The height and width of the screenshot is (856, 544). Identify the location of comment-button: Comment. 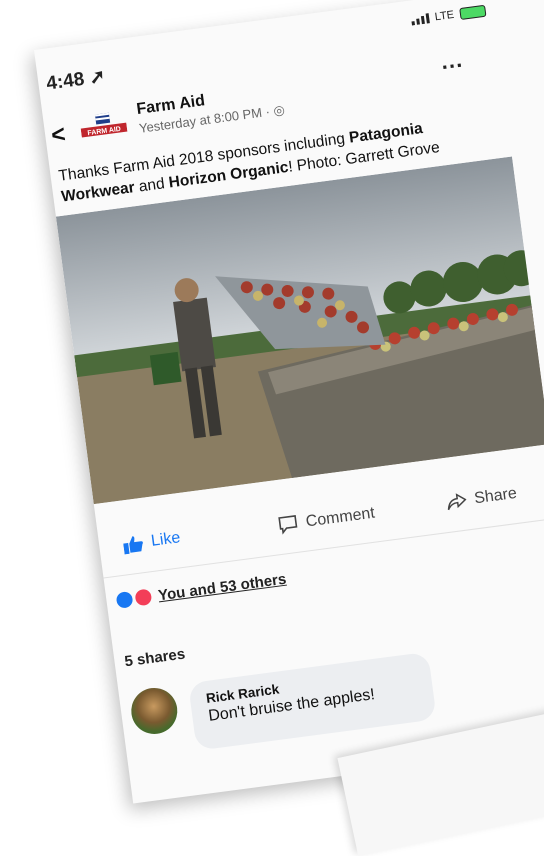
(326, 520).